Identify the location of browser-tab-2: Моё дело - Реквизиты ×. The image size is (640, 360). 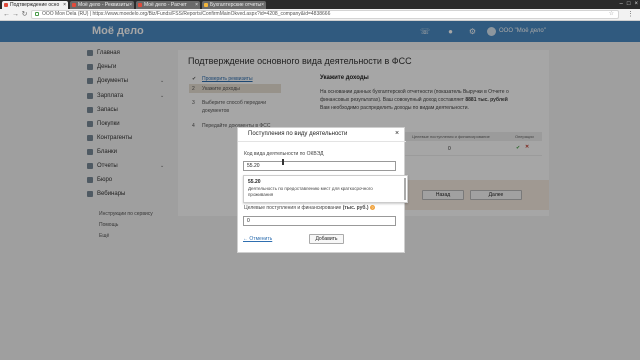
(102, 5).